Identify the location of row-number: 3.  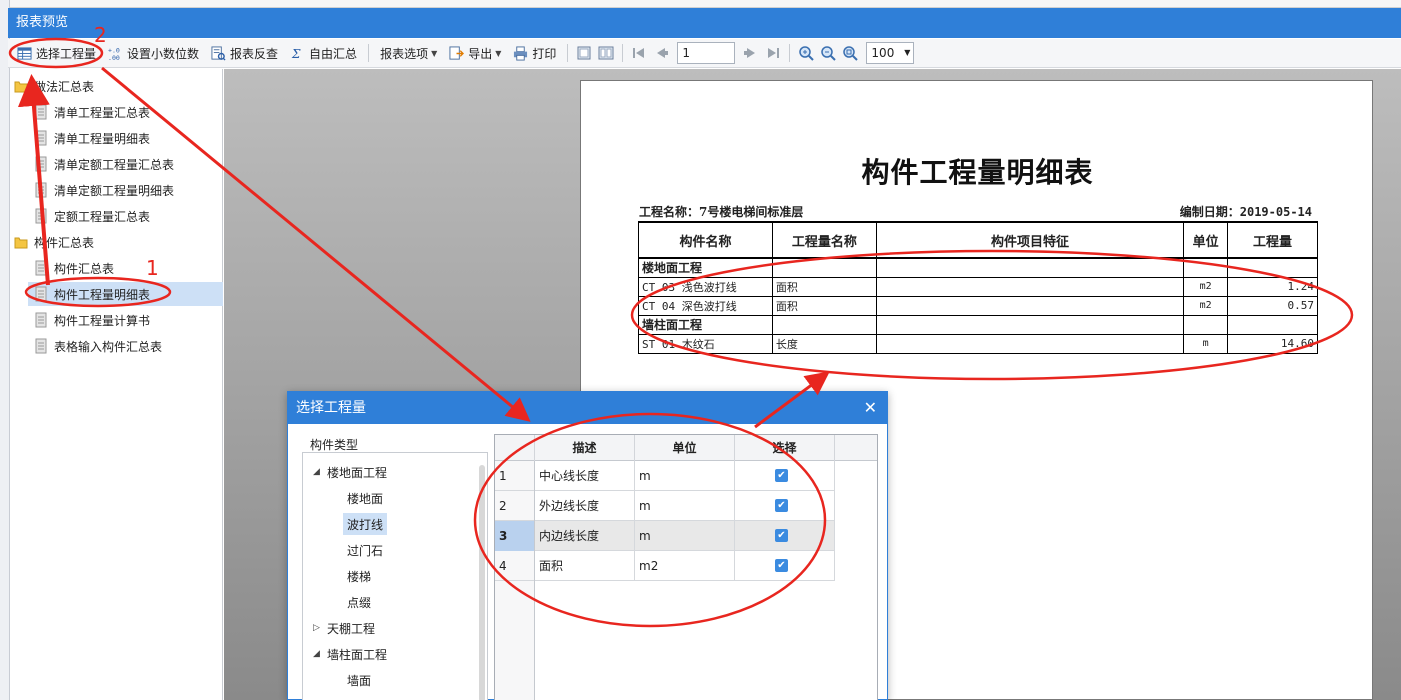
(515, 536).